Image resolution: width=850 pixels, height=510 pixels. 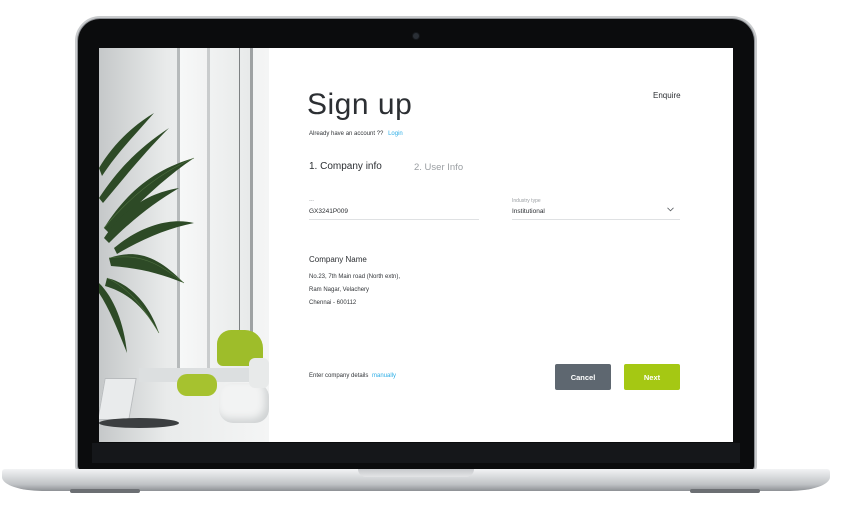 I want to click on manual-entry-prompt: Enter company details manually, so click(x=352, y=376).